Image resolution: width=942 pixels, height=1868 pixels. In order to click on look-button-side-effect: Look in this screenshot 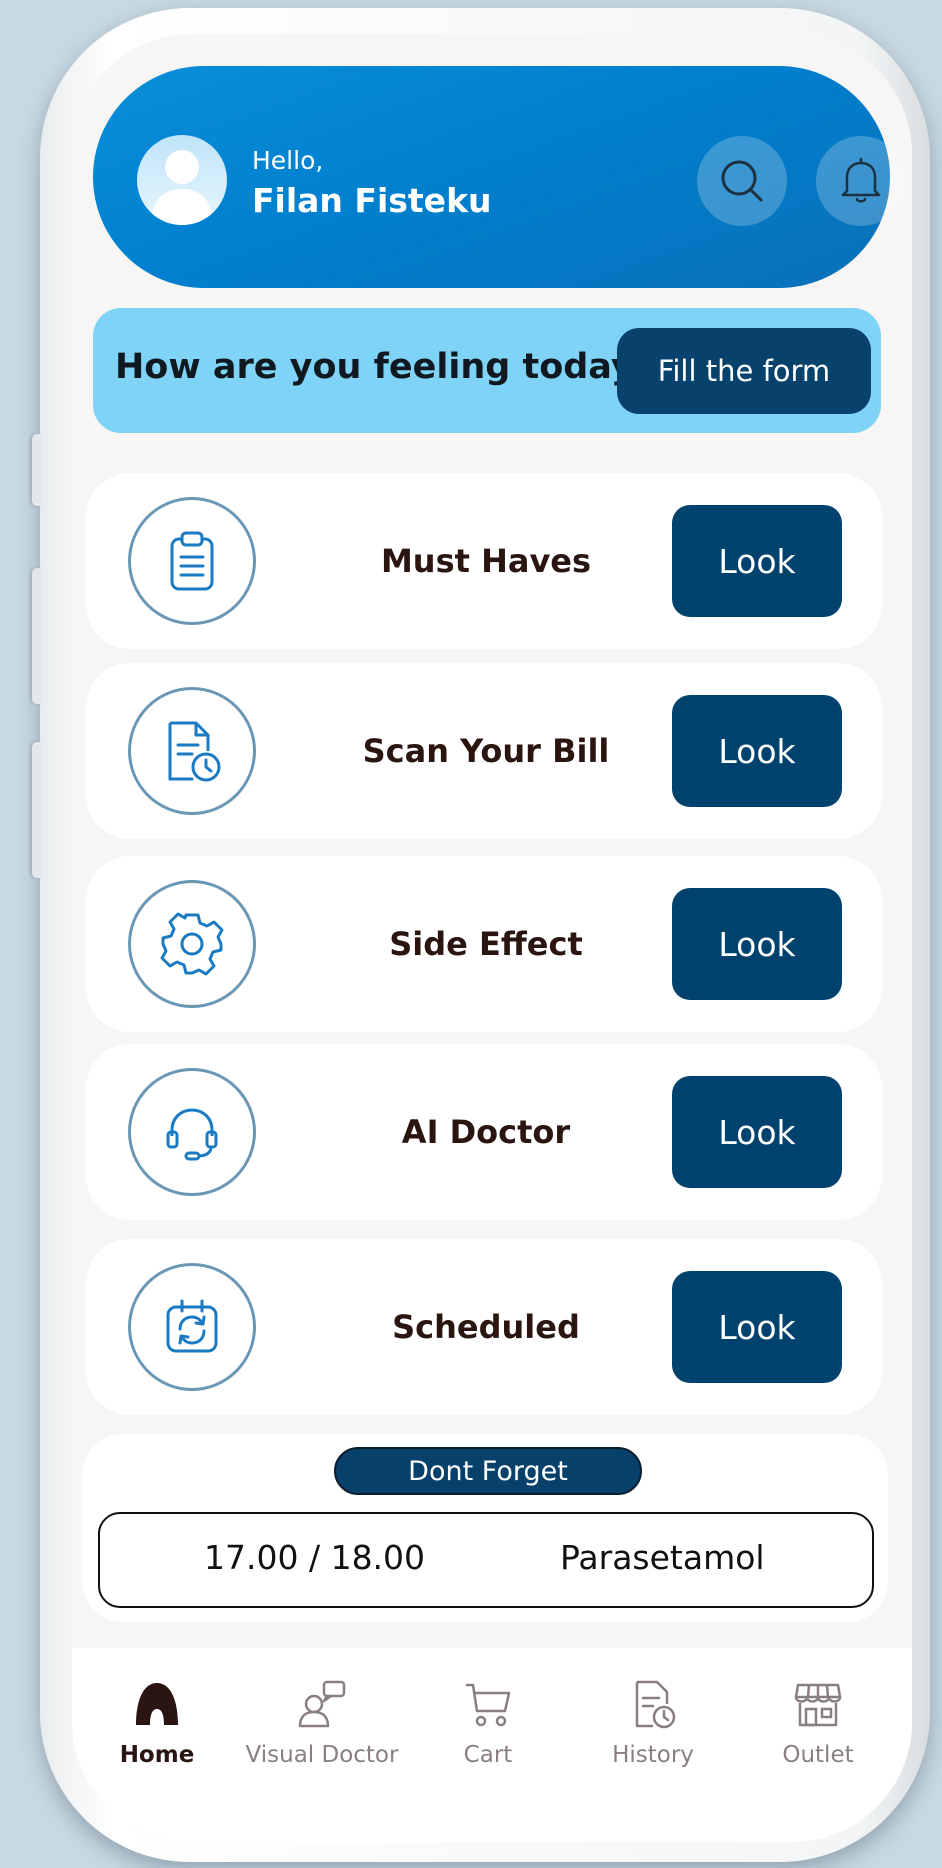, I will do `click(757, 944)`.